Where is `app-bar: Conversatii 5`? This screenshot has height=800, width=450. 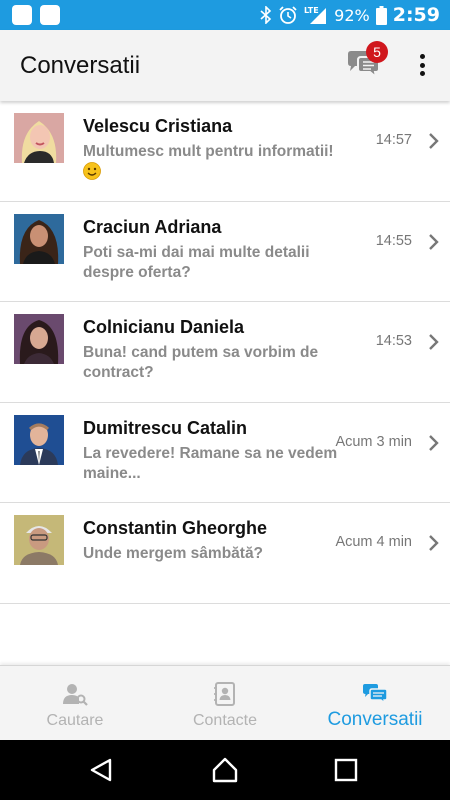 app-bar: Conversatii 5 is located at coordinates (225, 65).